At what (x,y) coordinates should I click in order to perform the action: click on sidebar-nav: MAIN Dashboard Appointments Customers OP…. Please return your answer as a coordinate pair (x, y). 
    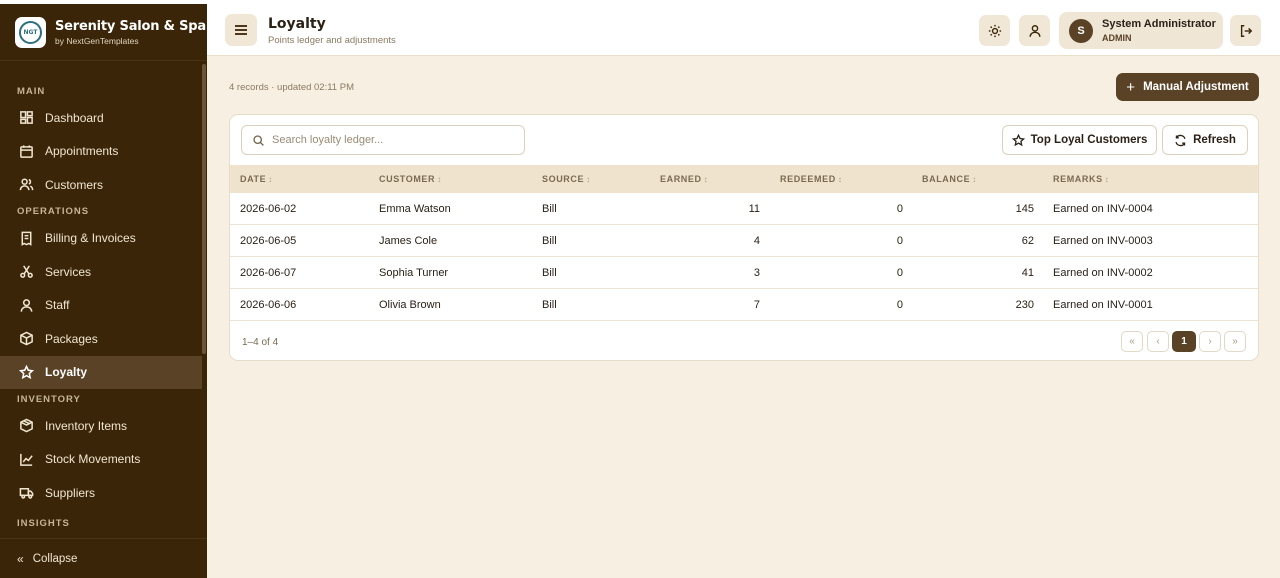
    Looking at the image, I should click on (103, 296).